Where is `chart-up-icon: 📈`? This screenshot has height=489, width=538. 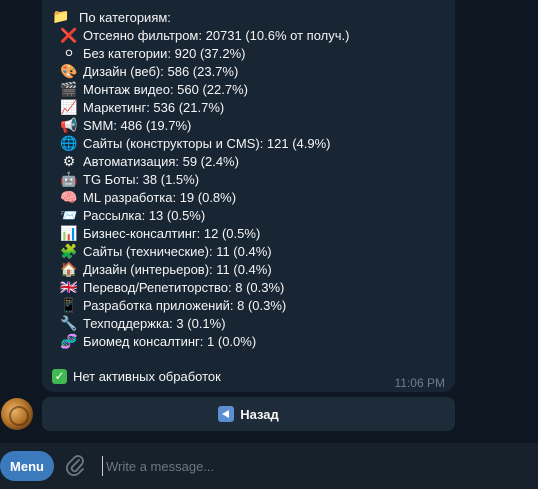
chart-up-icon: 📈 is located at coordinates (69, 108).